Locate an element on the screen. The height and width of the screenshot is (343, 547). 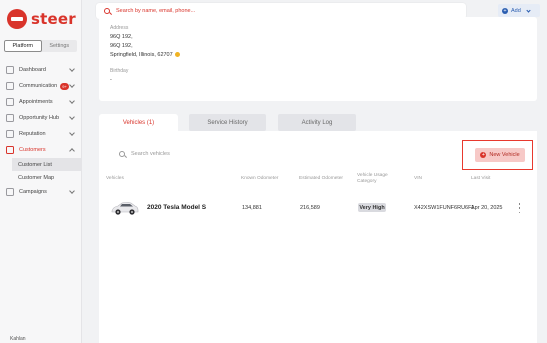
usage-category-badge: Very High is located at coordinates (372, 207).